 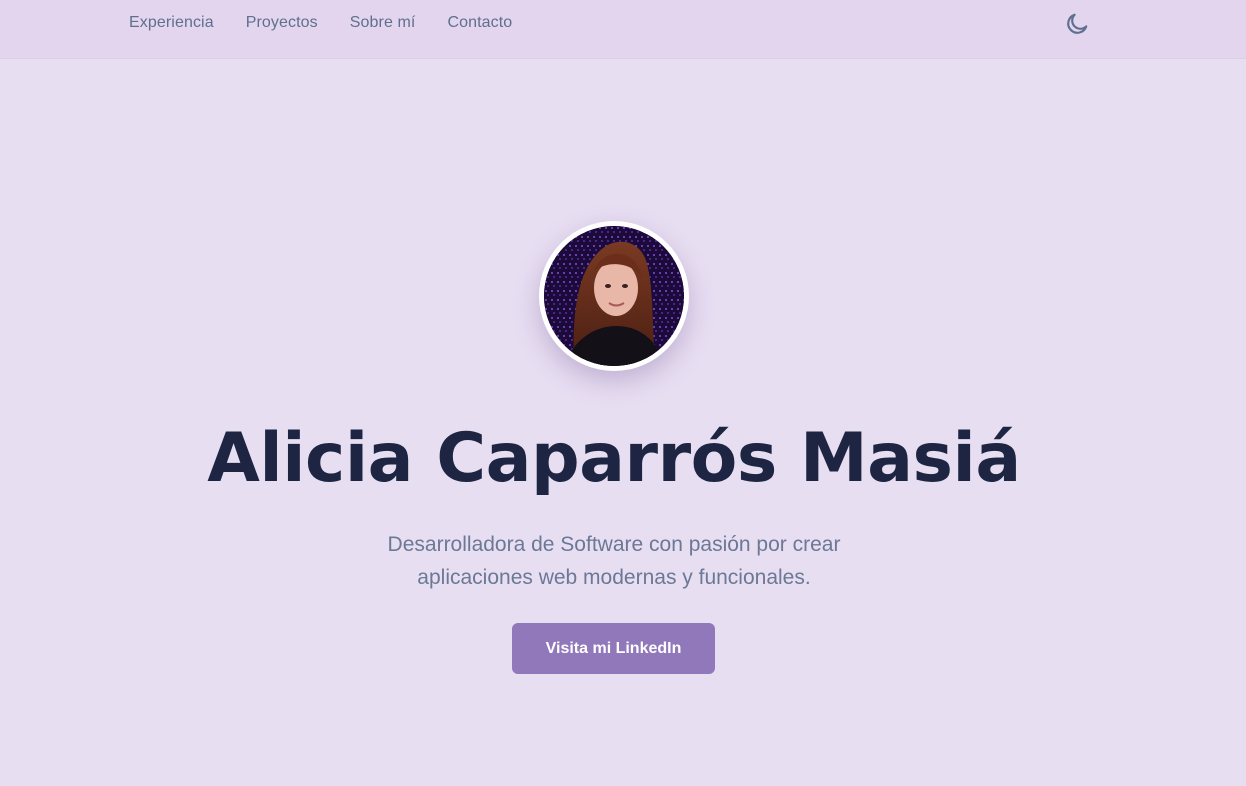 I want to click on tagline-line-2: aplicaciones web modernas y funcionales., so click(x=614, y=577).